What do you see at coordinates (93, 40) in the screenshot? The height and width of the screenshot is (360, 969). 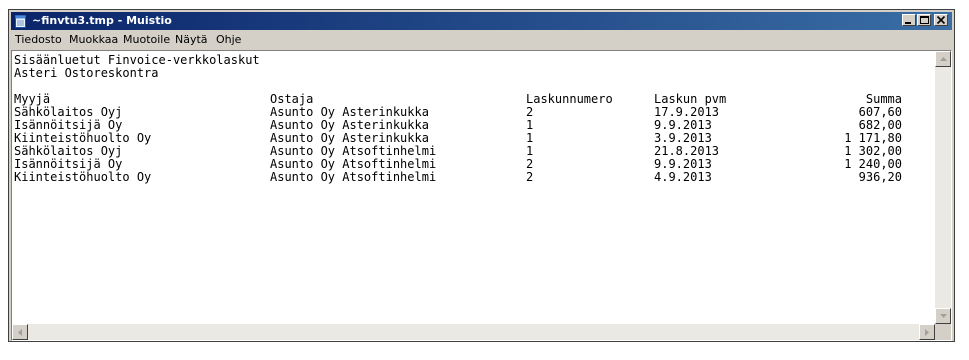 I see `menu-edit: Muokkaa` at bounding box center [93, 40].